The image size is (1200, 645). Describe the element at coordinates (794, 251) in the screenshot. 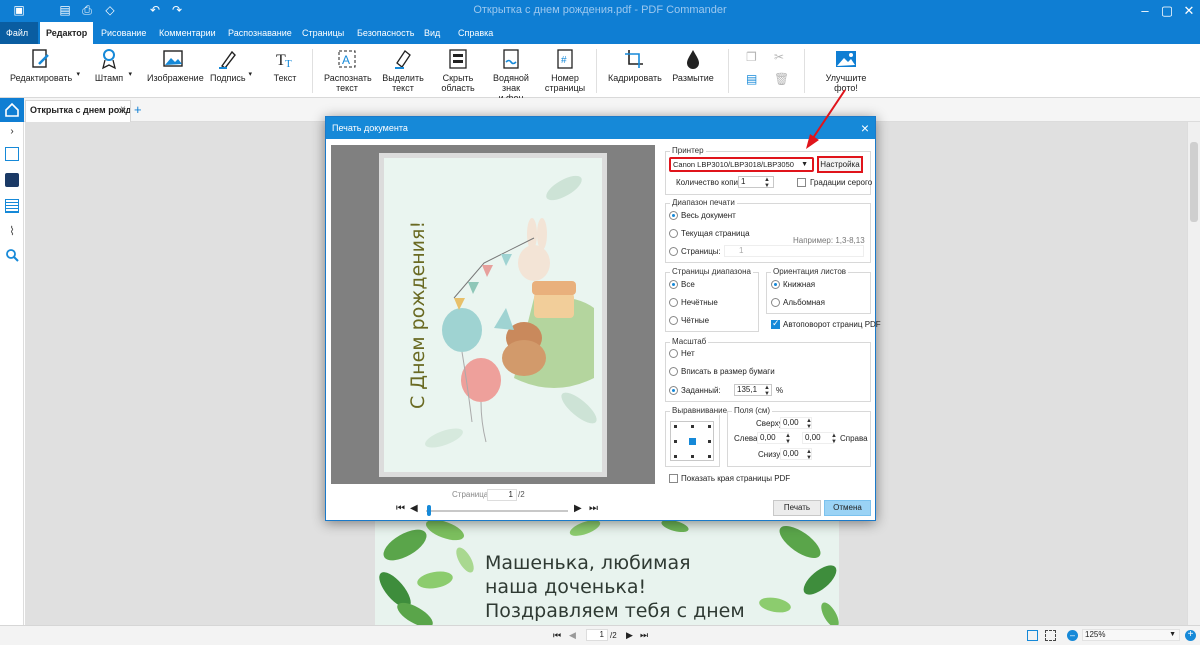

I see `range-pages-input: 1` at that location.